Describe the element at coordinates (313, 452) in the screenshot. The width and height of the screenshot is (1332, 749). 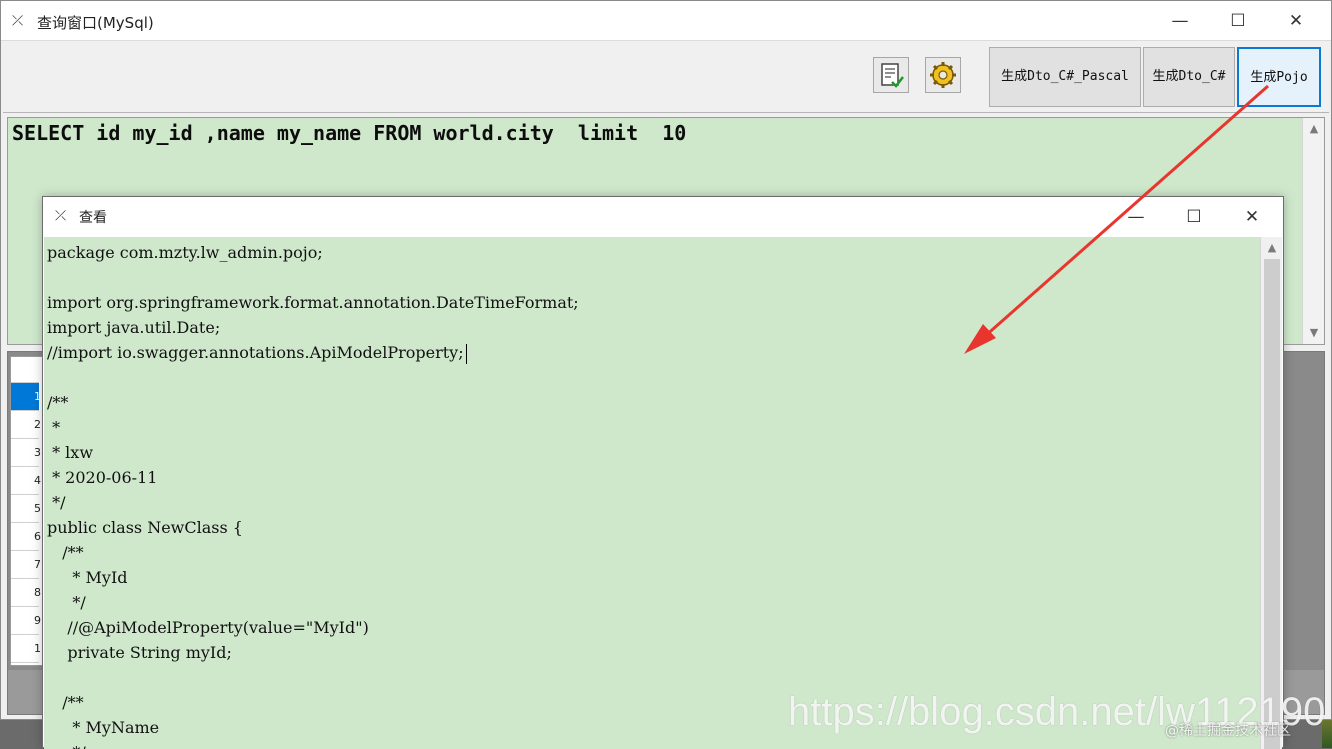
I see `code-line: * lxw` at that location.